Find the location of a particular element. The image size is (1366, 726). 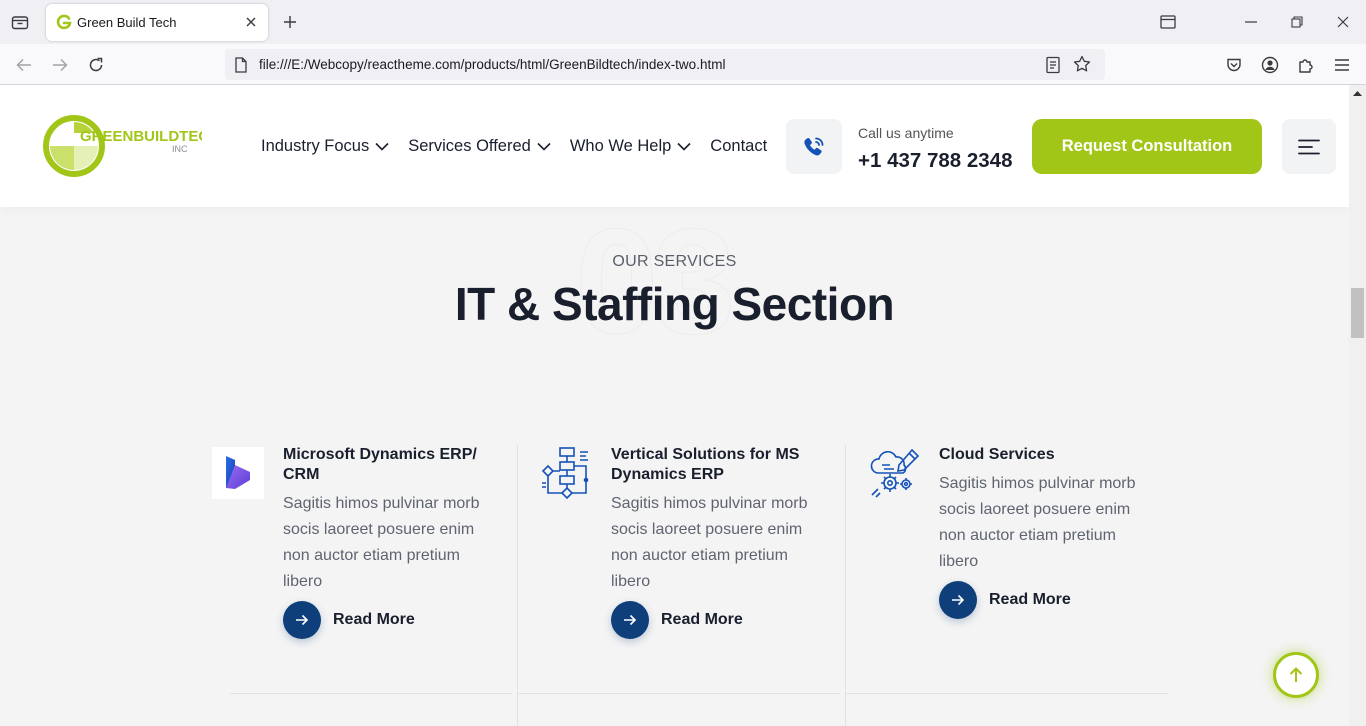

site-favicon-icon is located at coordinates (64, 22).